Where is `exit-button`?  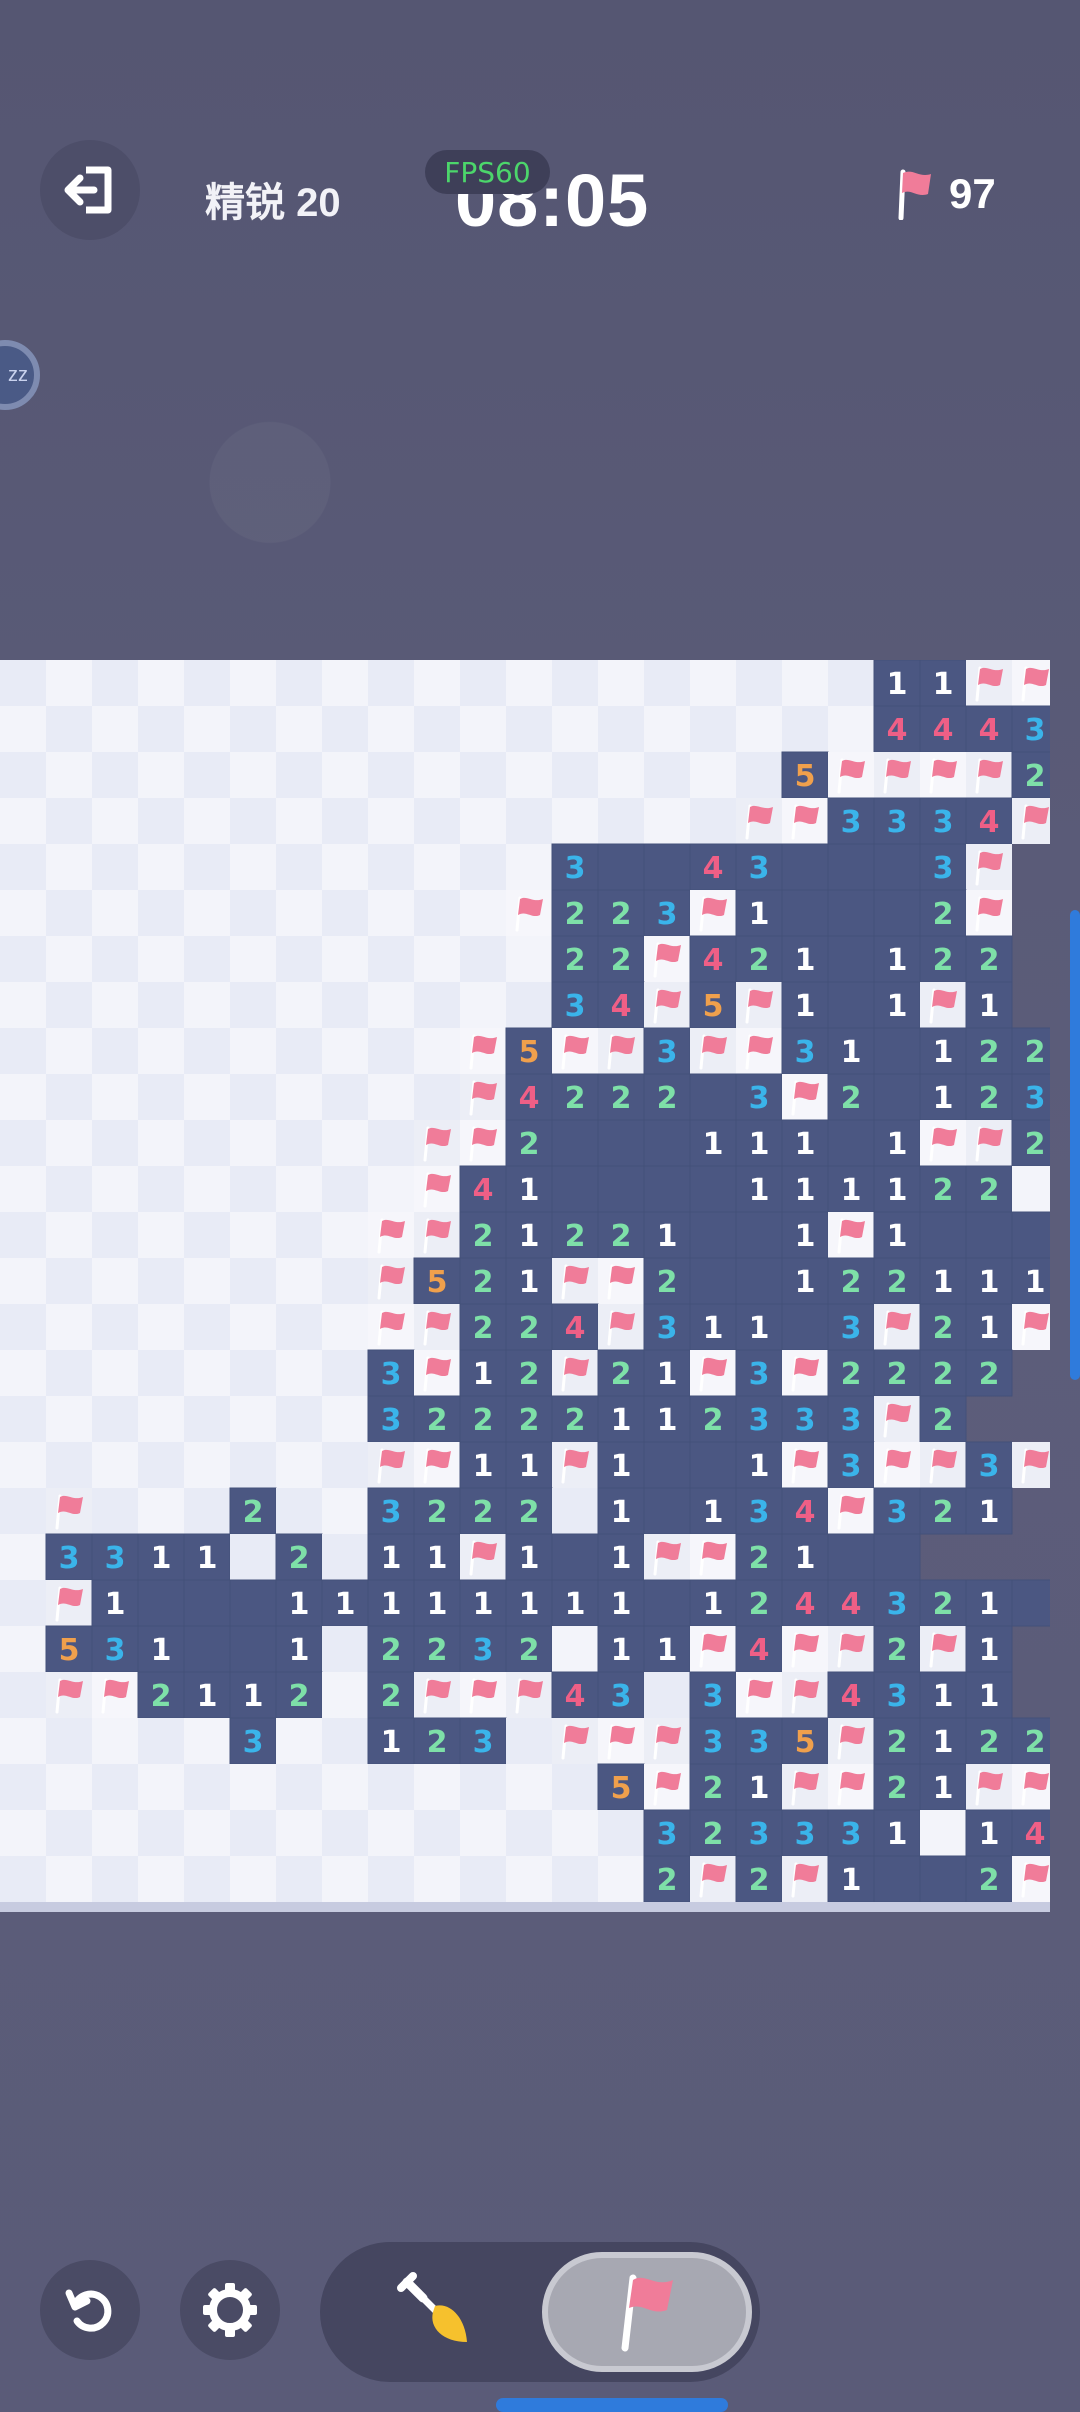
exit-button is located at coordinates (90, 190).